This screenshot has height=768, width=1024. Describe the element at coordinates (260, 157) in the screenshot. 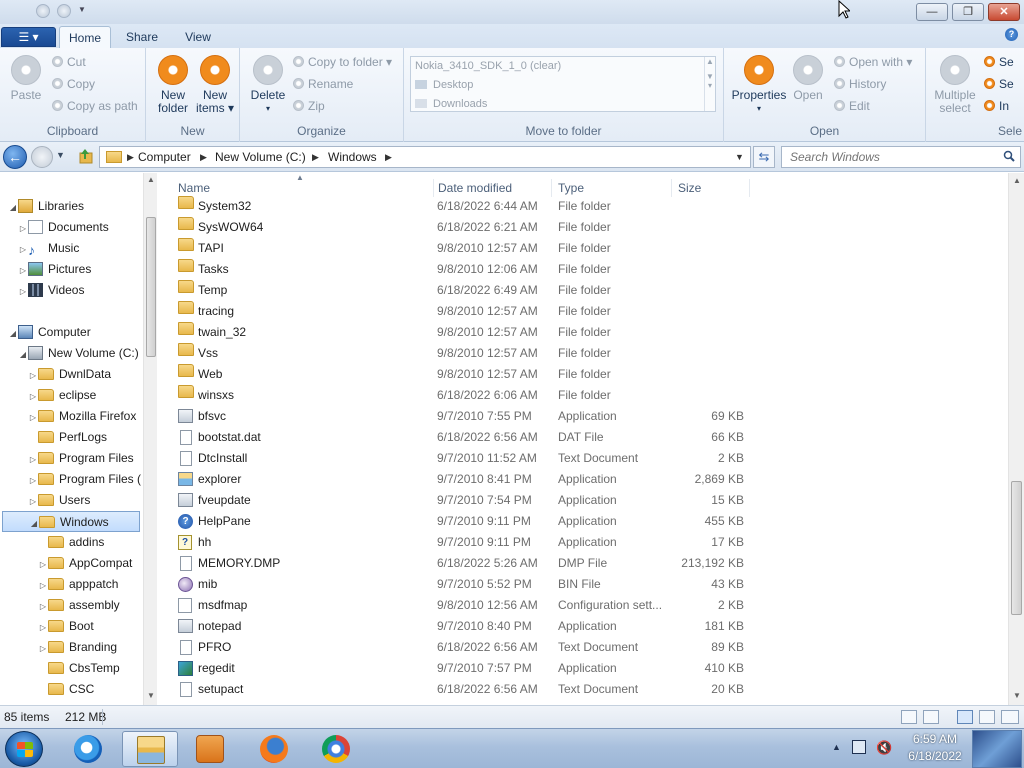

I see `breadcrumb-new-volume: New Volume (C:)` at that location.